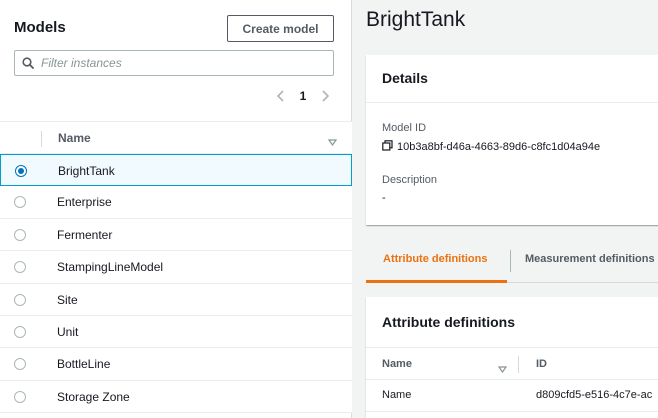 The width and height of the screenshot is (658, 418). What do you see at coordinates (84, 202) in the screenshot?
I see `model-name: Enterprise` at bounding box center [84, 202].